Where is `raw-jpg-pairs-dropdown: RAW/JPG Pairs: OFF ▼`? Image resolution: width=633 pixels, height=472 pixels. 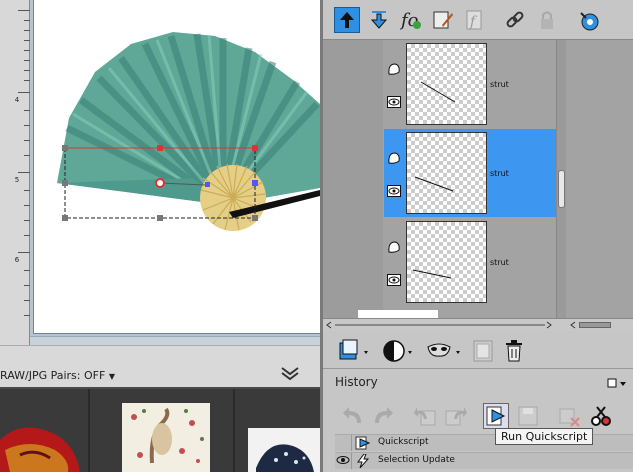 raw-jpg-pairs-dropdown: RAW/JPG Pairs: OFF ▼ is located at coordinates (57, 375).